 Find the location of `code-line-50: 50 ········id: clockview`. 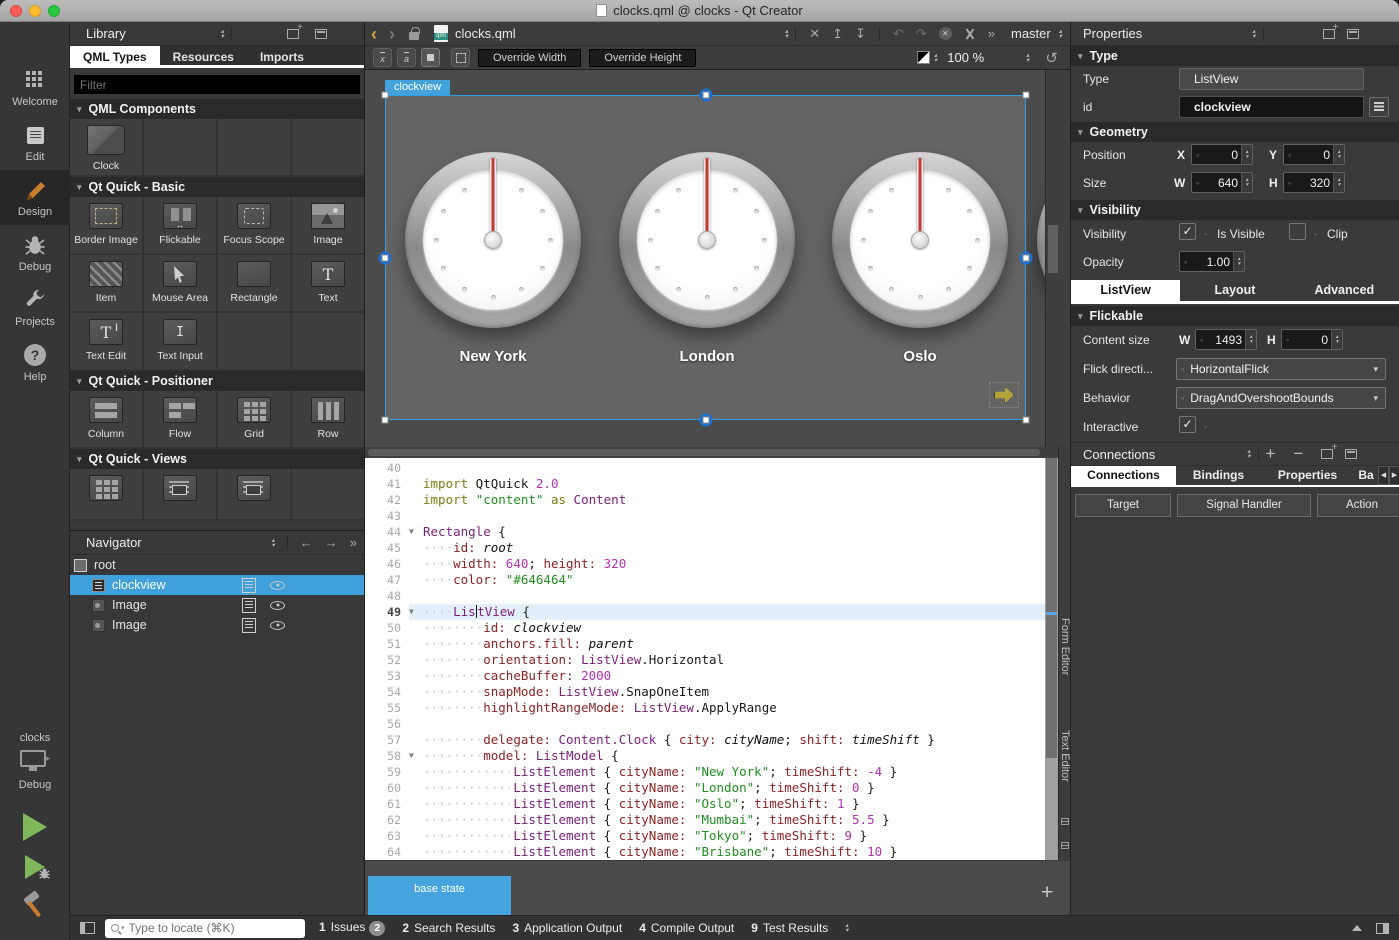

code-line-50: 50 ········id: clockview is located at coordinates (705, 628).